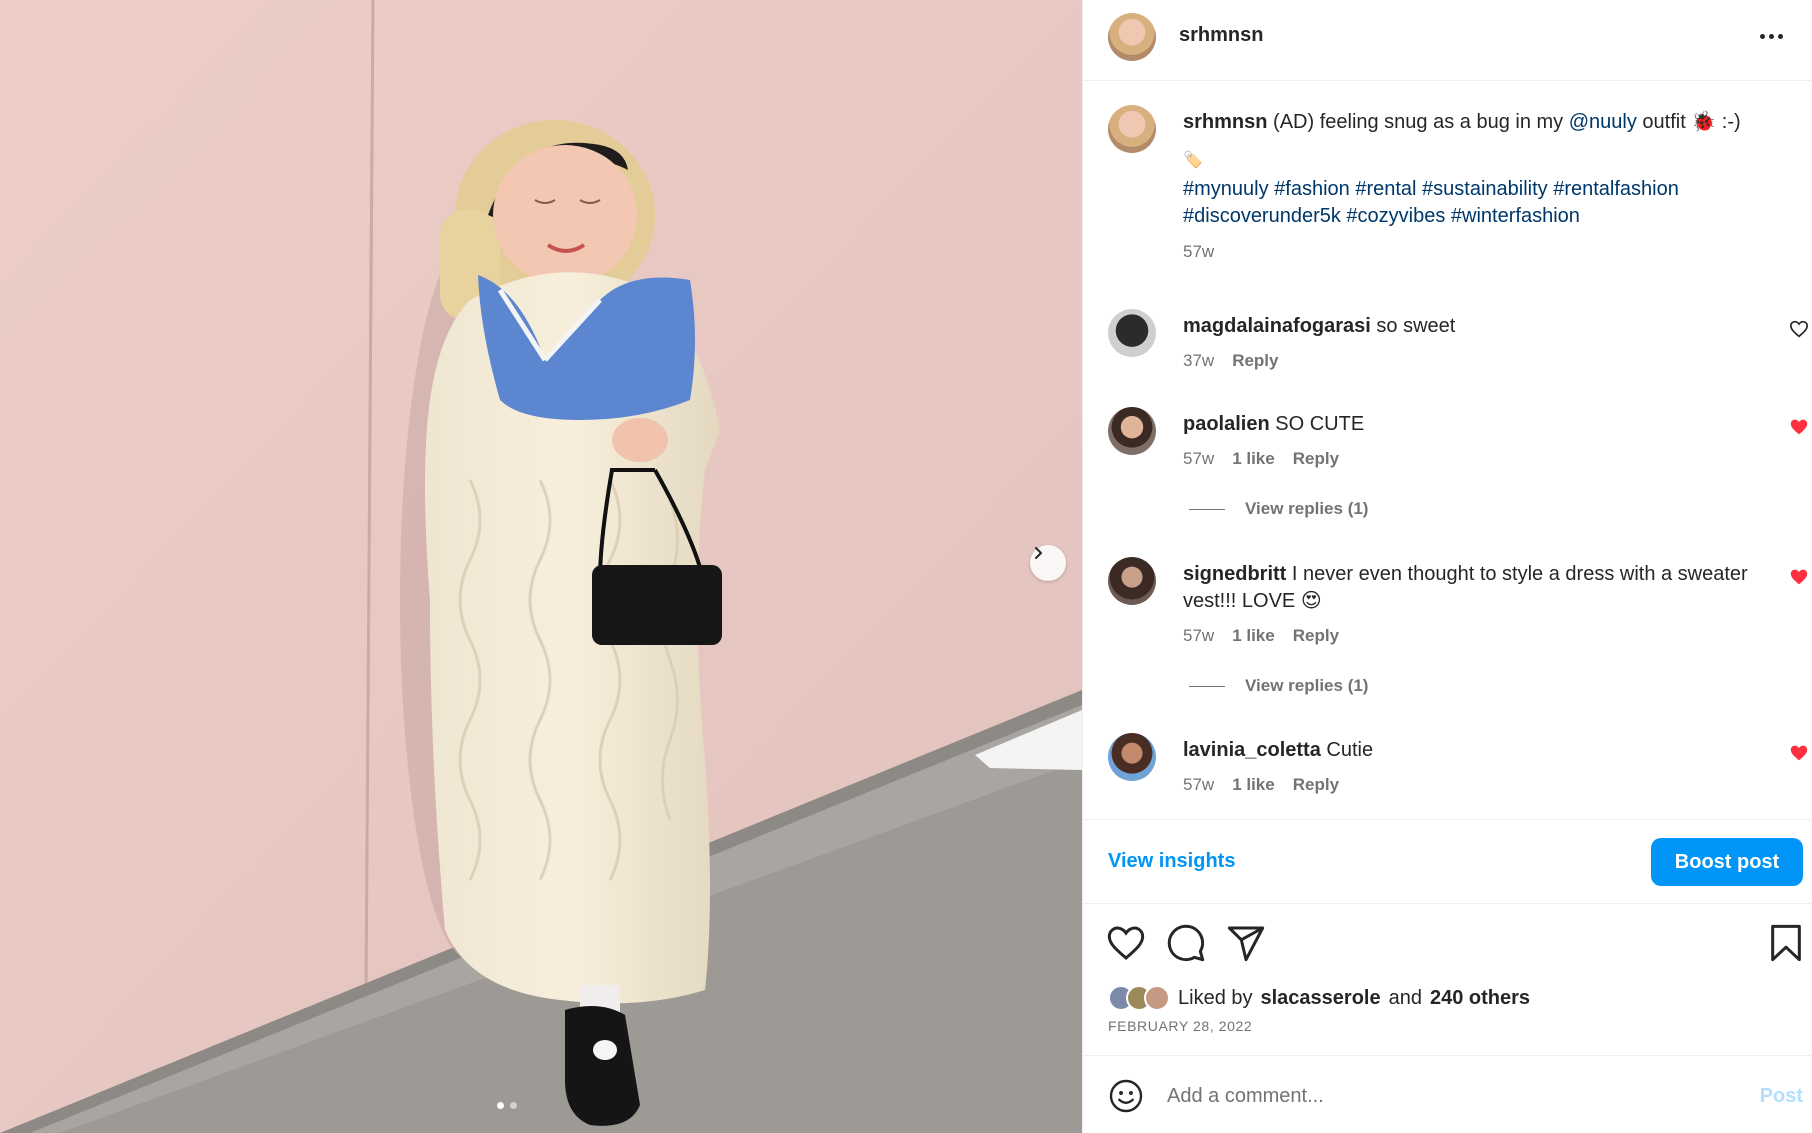  I want to click on comment-meta: 37w Reply, so click(1230, 361).